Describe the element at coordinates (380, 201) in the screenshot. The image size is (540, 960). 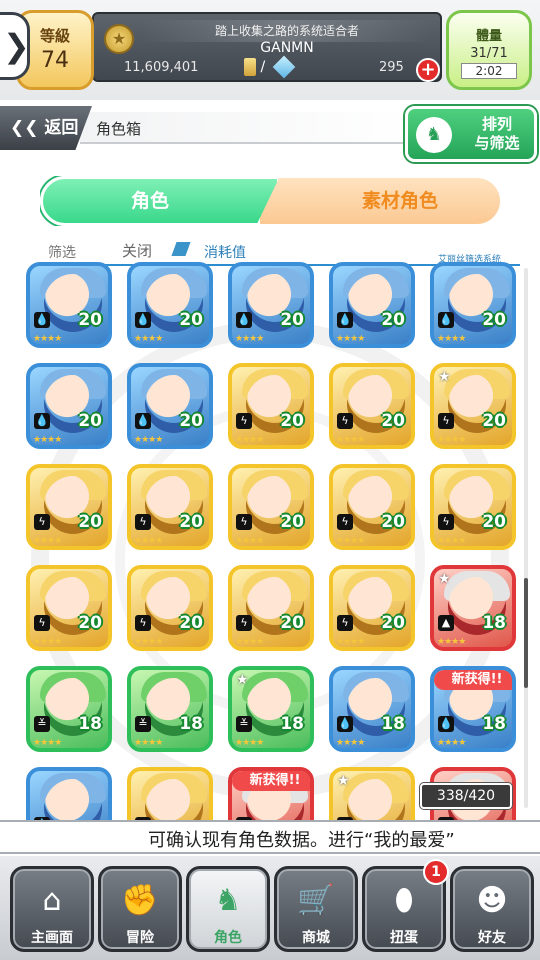
I see `tab-material-character: 素材角色` at that location.